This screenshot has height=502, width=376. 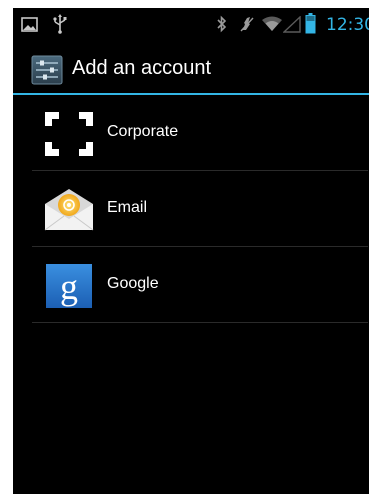 I want to click on corporate-exchange-icon, so click(x=69, y=134).